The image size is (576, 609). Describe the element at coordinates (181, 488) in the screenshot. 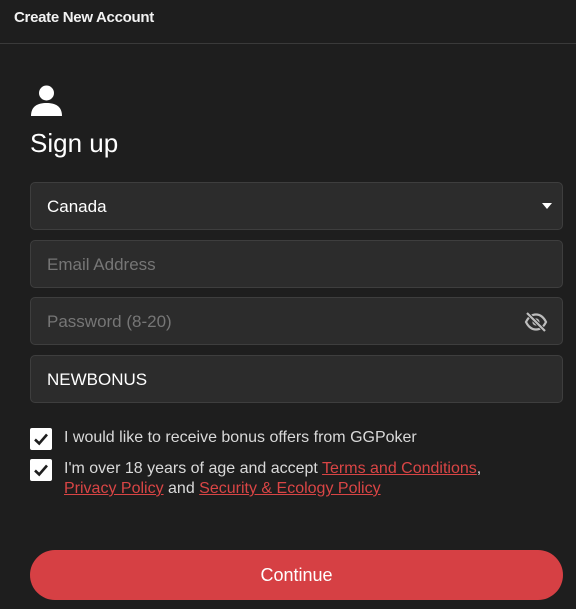

I see `and-text: and` at that location.